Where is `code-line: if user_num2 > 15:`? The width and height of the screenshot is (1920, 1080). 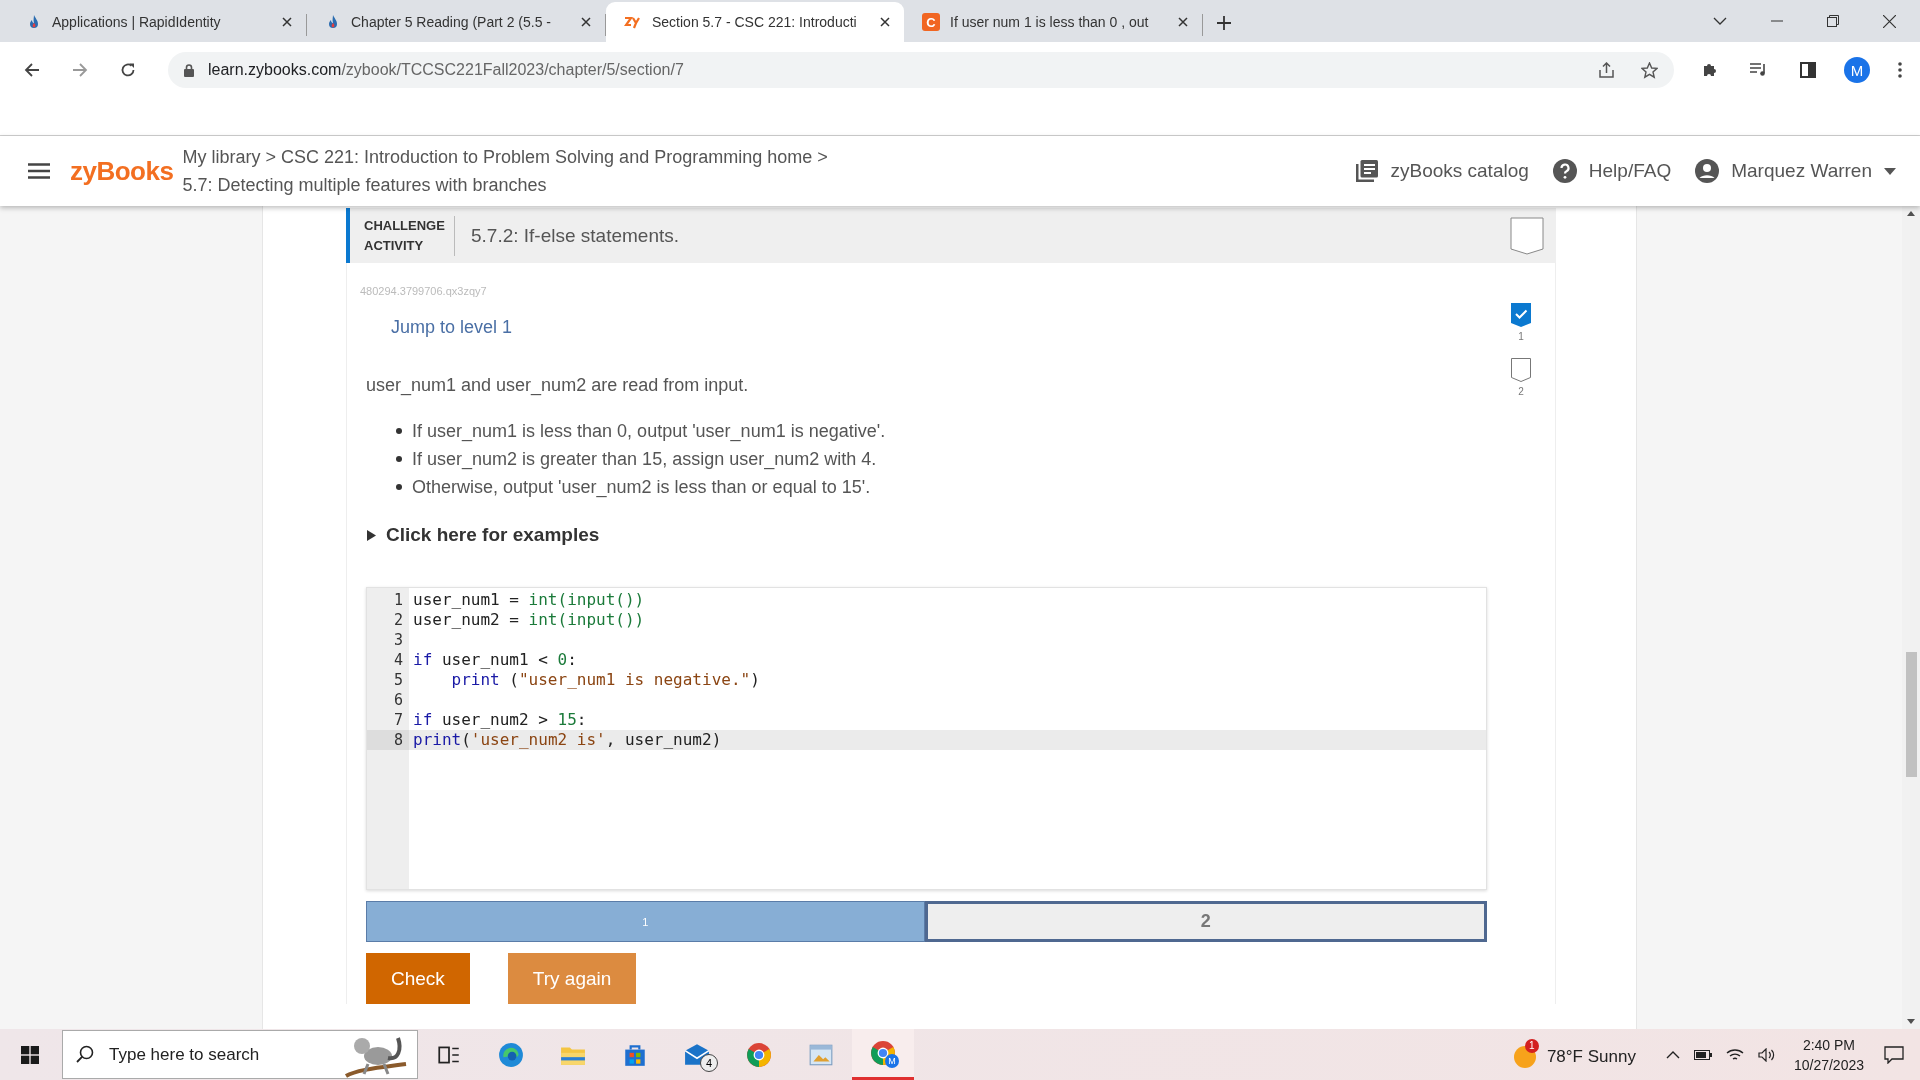 code-line: if user_num2 > 15: is located at coordinates (500, 719).